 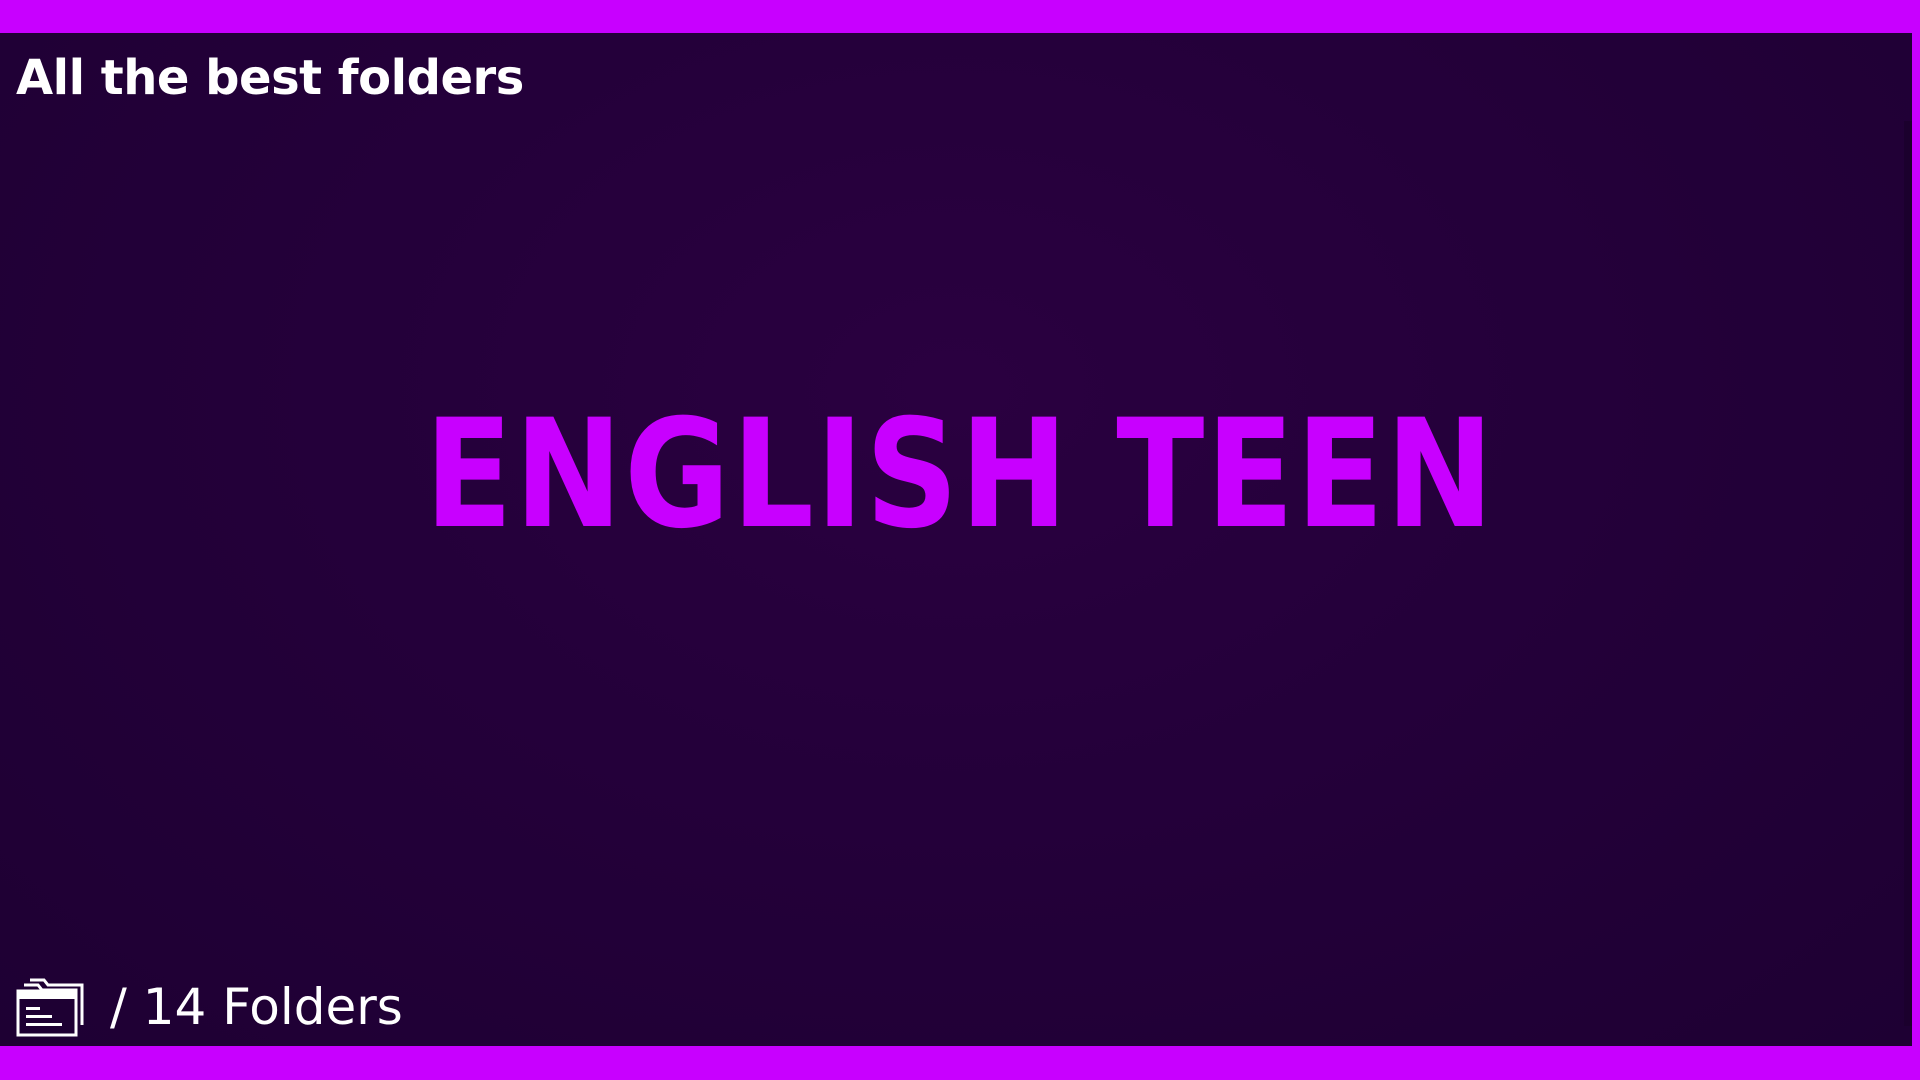 What do you see at coordinates (256, 1007) in the screenshot?
I see `folder-count-label: / 14 Folders` at bounding box center [256, 1007].